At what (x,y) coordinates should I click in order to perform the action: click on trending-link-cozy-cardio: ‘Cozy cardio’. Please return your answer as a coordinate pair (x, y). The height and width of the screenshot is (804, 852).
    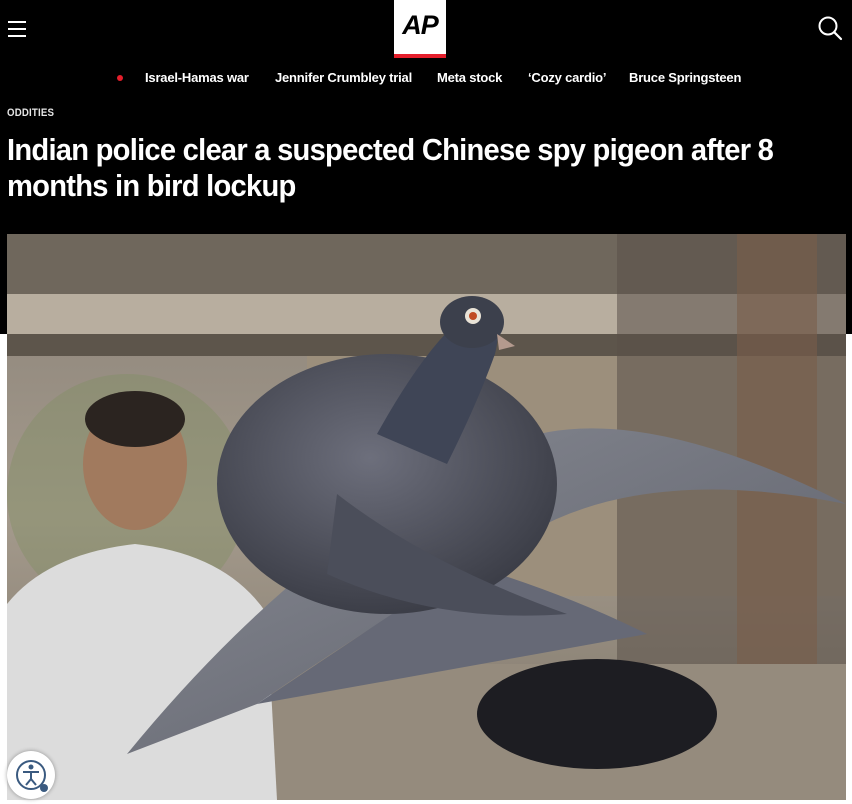
    Looking at the image, I should click on (567, 77).